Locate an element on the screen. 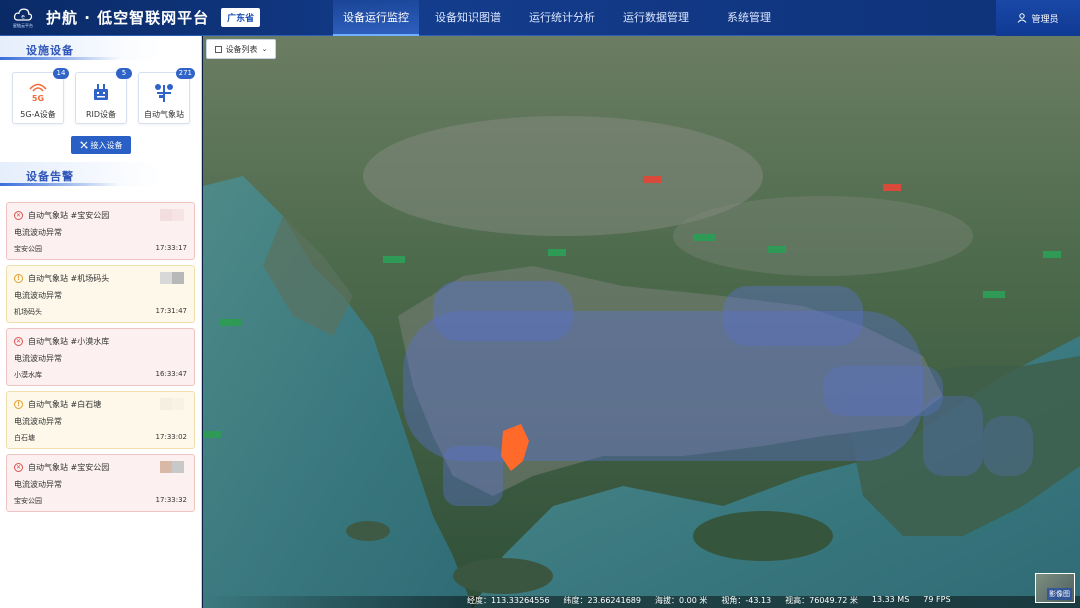 This screenshot has height=608, width=1080. alarms-section-title: 设备告警 is located at coordinates (50, 176).